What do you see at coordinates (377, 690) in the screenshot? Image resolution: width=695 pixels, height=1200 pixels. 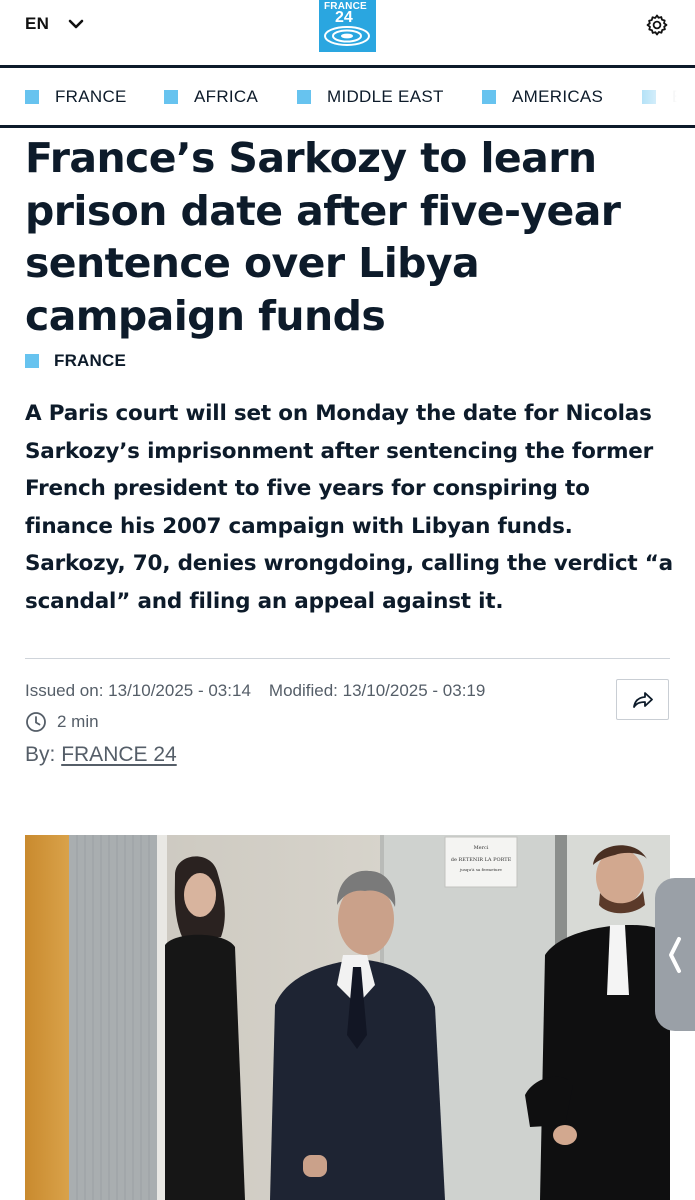 I see `modified-date: Modified: 13/10/2025 - 03:19` at bounding box center [377, 690].